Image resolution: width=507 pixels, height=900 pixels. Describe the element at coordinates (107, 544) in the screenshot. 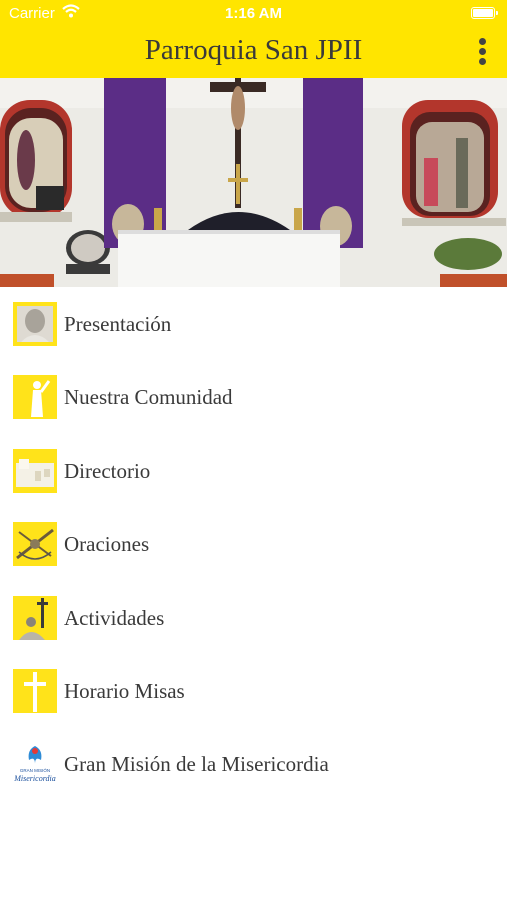

I see `menu-item-label: Oraciones` at that location.